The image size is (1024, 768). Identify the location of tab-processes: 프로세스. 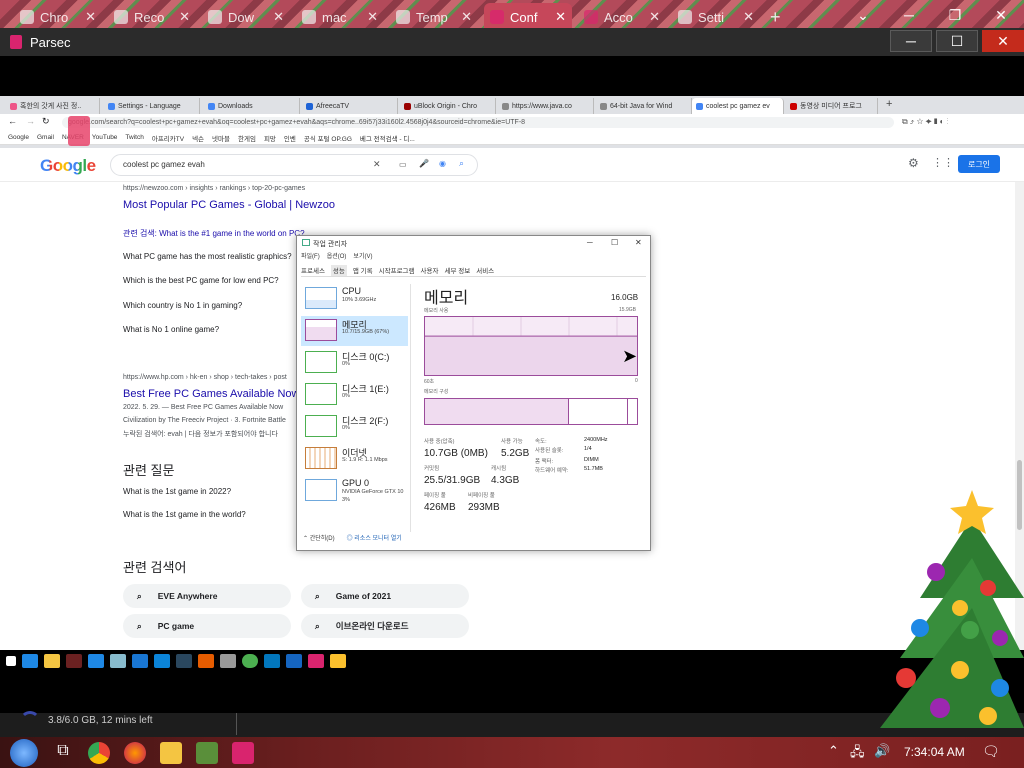
(313, 270).